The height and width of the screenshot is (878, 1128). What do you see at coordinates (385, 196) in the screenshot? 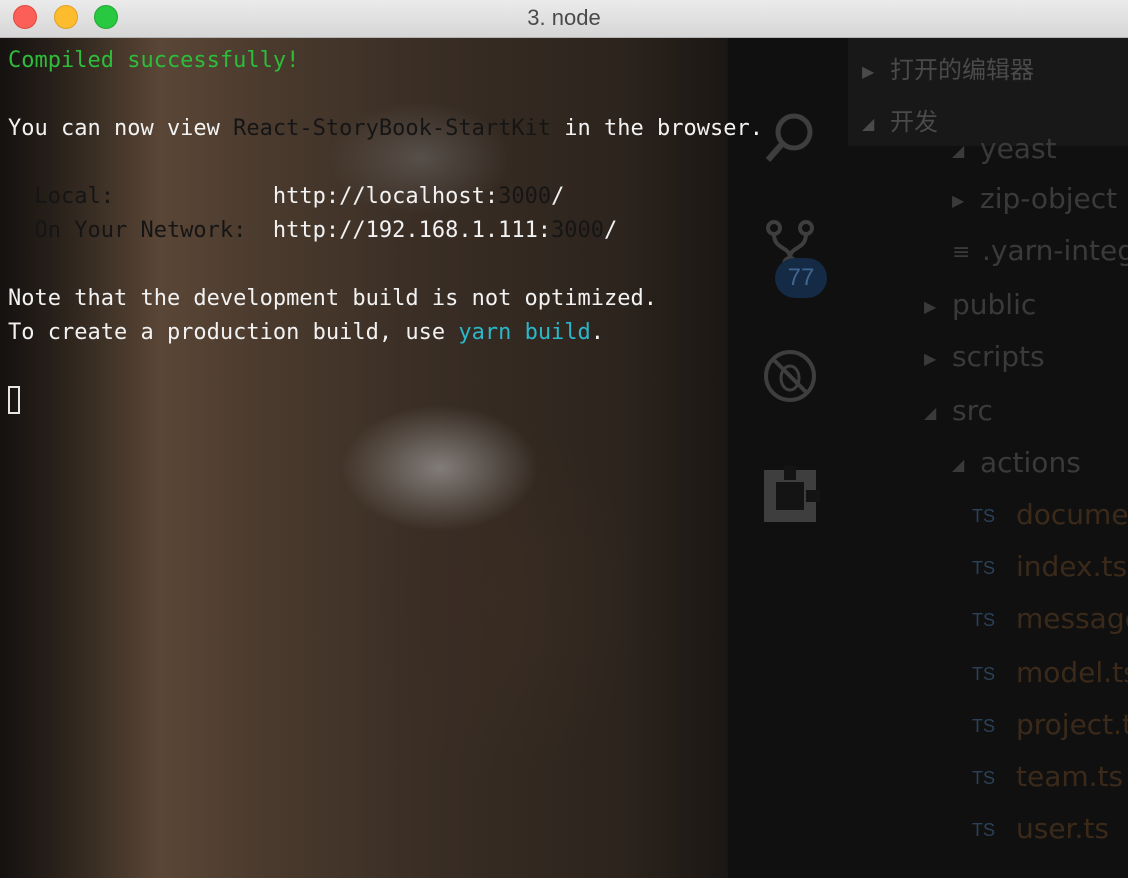
I see `local-url: http://localhost:` at bounding box center [385, 196].